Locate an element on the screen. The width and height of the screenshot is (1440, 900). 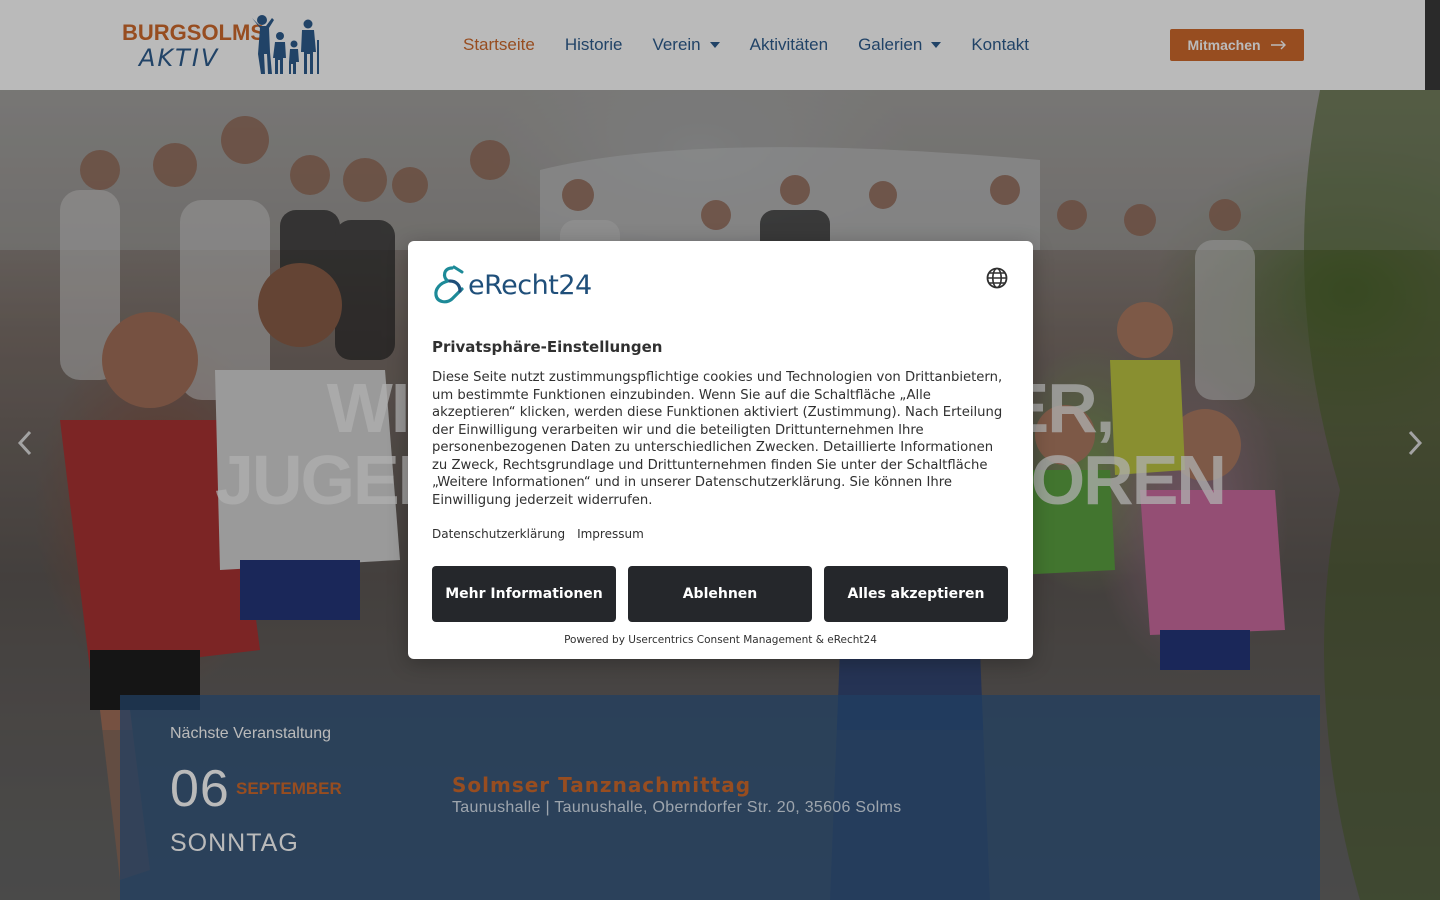
consent-title: Privatsphäre-Einstellungen is located at coordinates (547, 347).